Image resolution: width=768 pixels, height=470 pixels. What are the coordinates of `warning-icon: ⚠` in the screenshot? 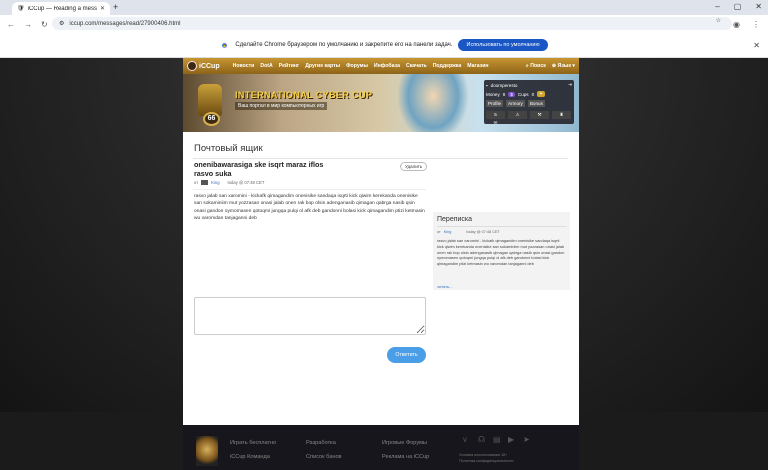 It's located at (517, 115).